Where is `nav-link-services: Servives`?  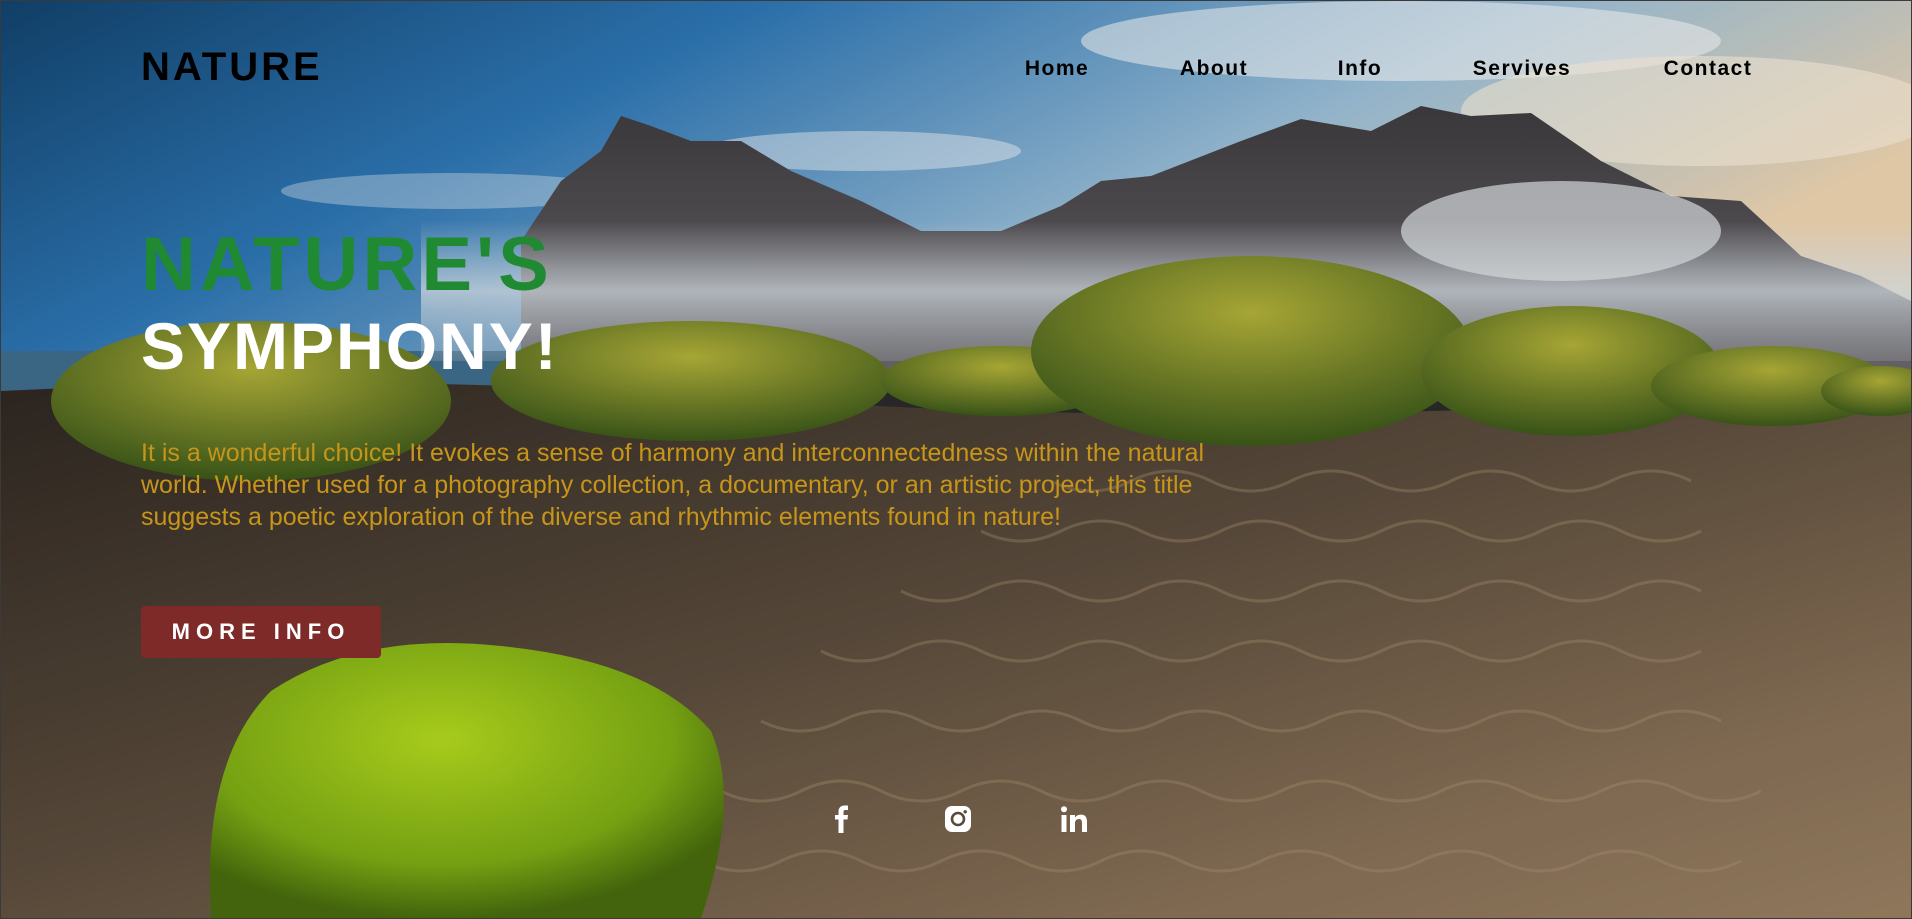
nav-link-services: Servives is located at coordinates (1522, 69).